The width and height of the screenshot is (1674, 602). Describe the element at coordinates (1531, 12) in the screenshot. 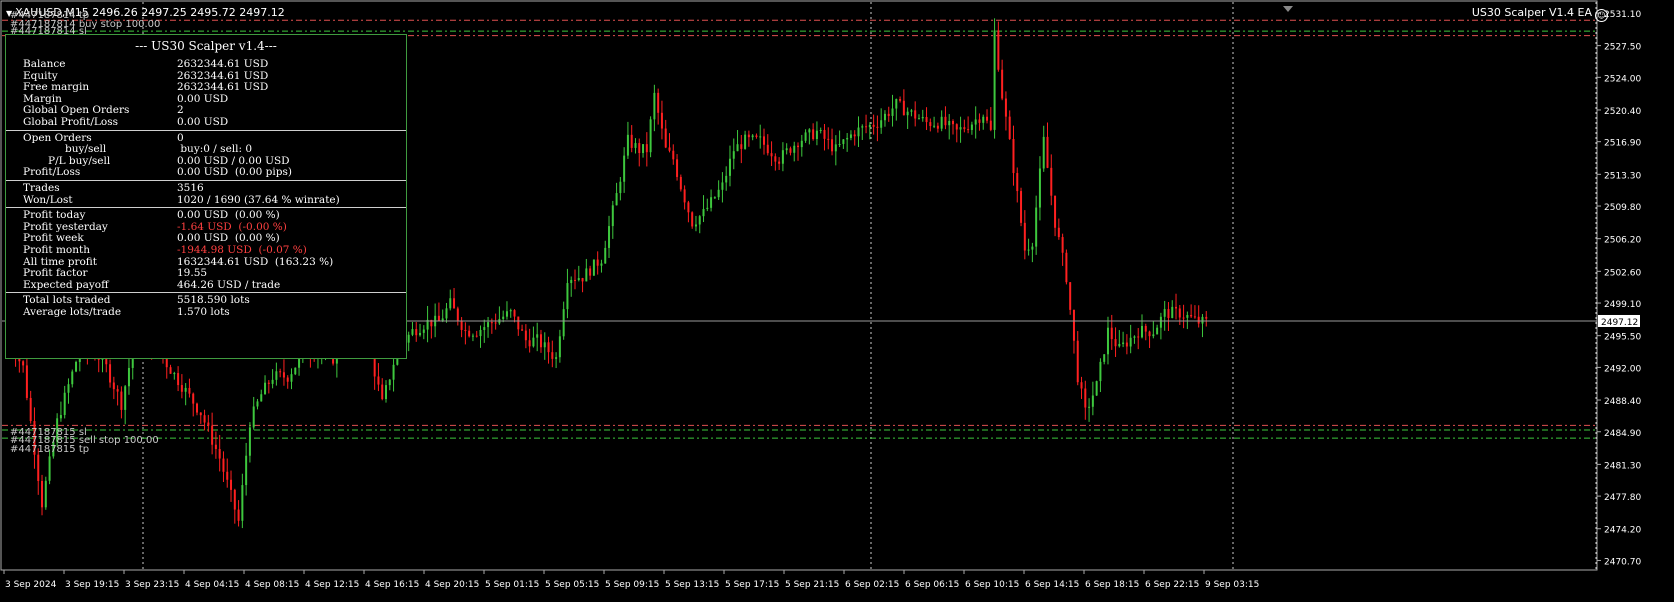

I see `ea-name: US30 Scalper V1.4 EA` at that location.